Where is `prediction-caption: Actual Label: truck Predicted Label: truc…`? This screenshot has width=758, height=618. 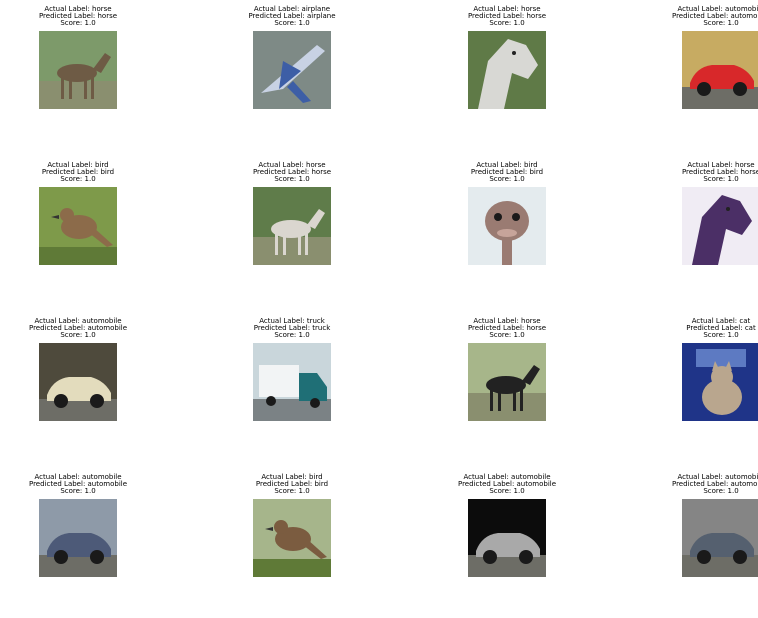 prediction-caption: Actual Label: truck Predicted Label: truc… is located at coordinates (292, 328).